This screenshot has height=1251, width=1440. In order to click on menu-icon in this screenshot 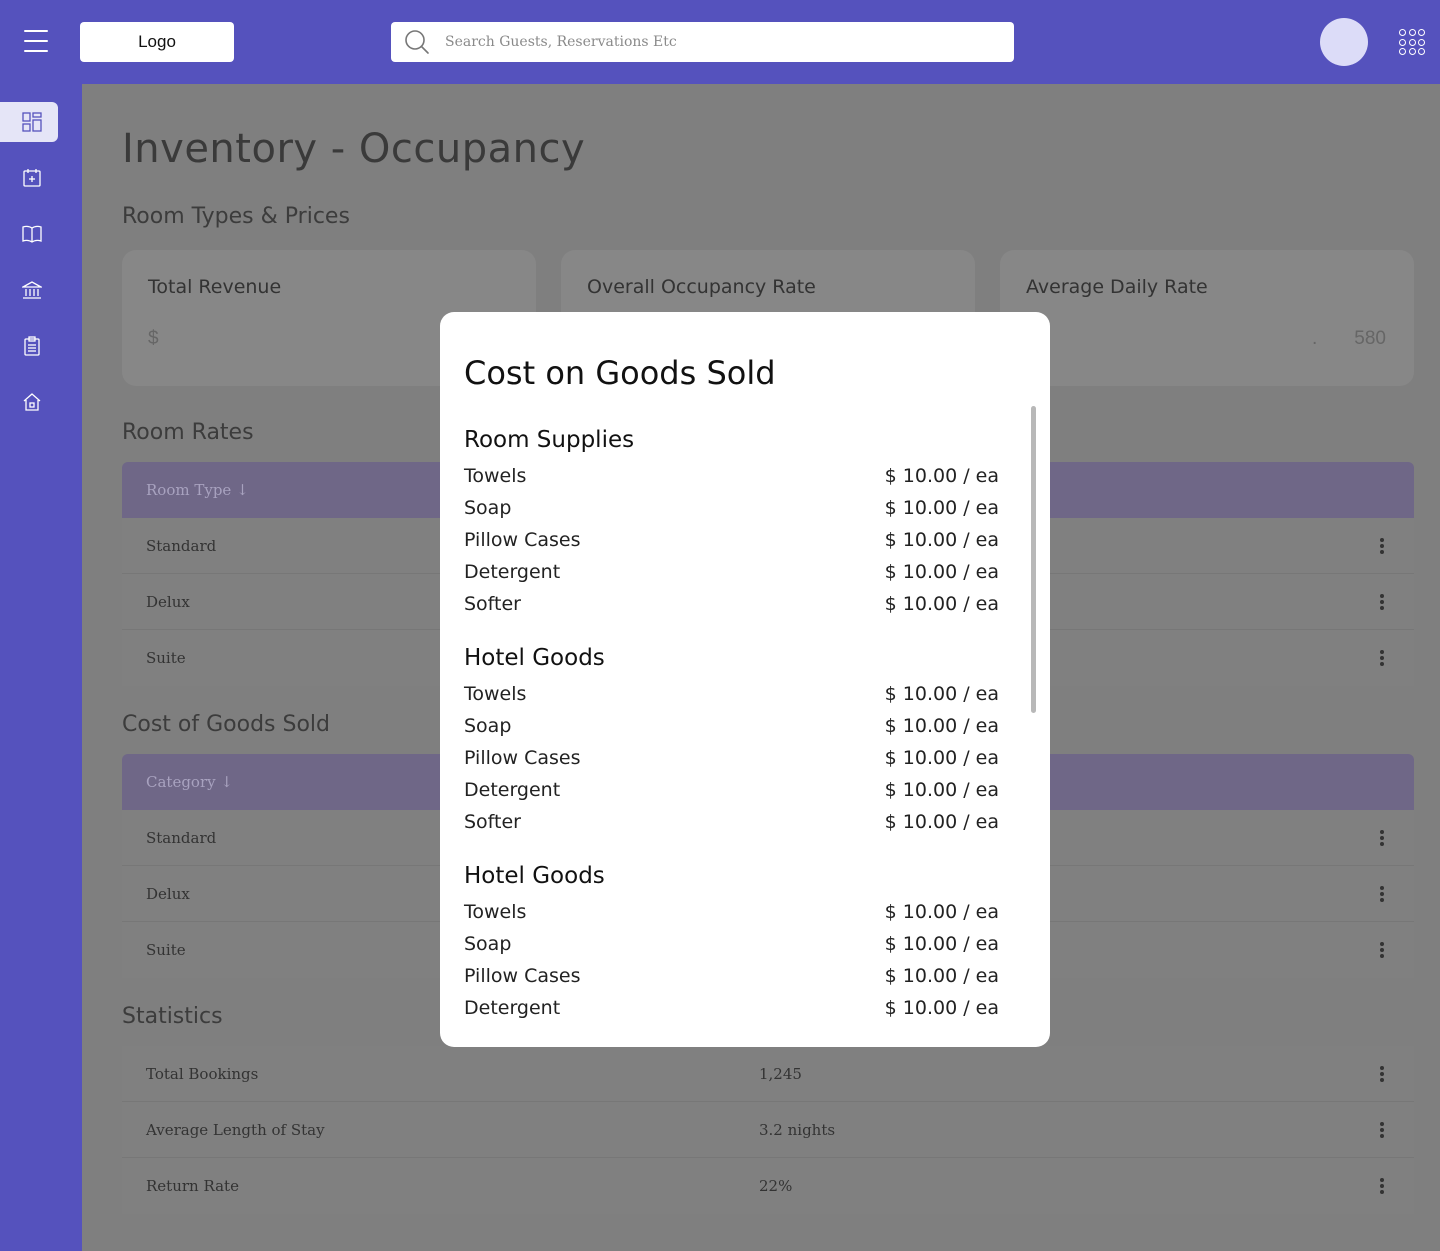, I will do `click(36, 41)`.